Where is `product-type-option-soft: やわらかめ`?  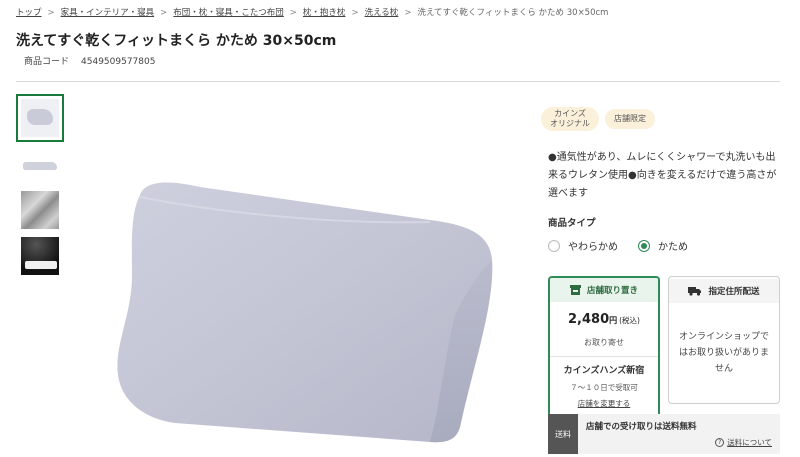 product-type-option-soft: やわらかめ is located at coordinates (583, 245).